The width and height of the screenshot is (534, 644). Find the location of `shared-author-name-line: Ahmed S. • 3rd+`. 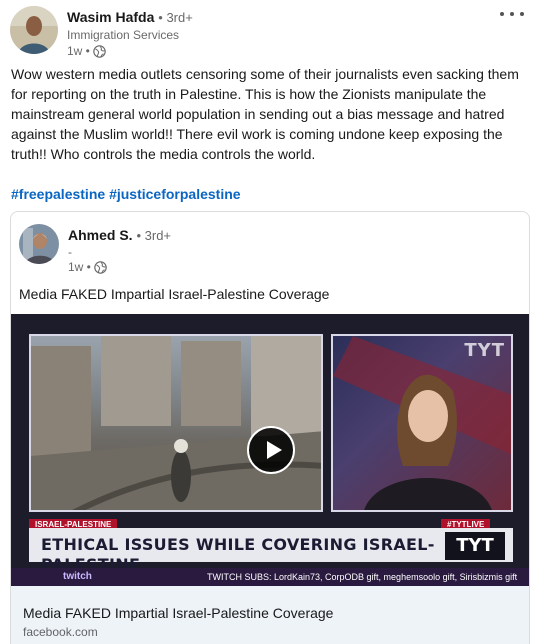

shared-author-name-line: Ahmed S. • 3rd+ is located at coordinates (119, 235).